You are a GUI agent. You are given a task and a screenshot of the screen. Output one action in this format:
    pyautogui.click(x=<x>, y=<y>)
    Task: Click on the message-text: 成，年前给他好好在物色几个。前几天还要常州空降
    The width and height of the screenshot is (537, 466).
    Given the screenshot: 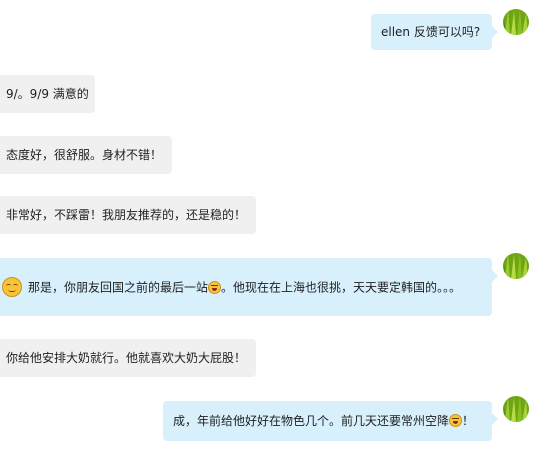 What is the action you would take?
    pyautogui.click(x=311, y=421)
    